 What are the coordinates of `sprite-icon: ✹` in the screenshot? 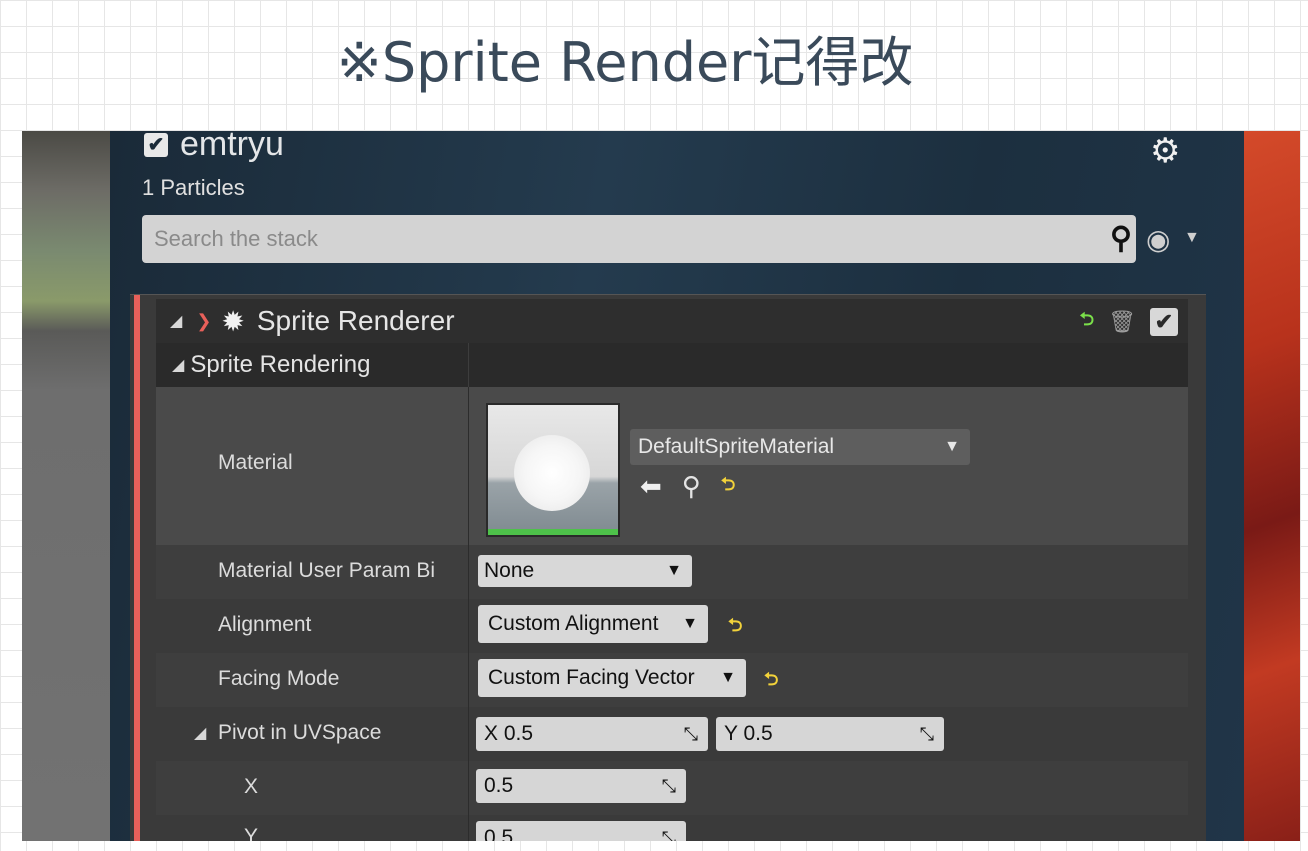 It's located at (233, 321).